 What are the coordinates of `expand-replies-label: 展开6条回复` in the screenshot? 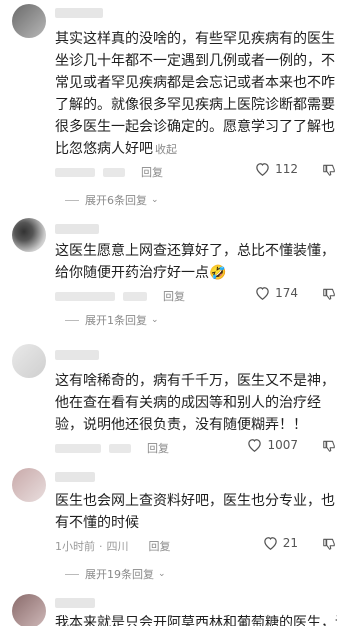 It's located at (116, 200).